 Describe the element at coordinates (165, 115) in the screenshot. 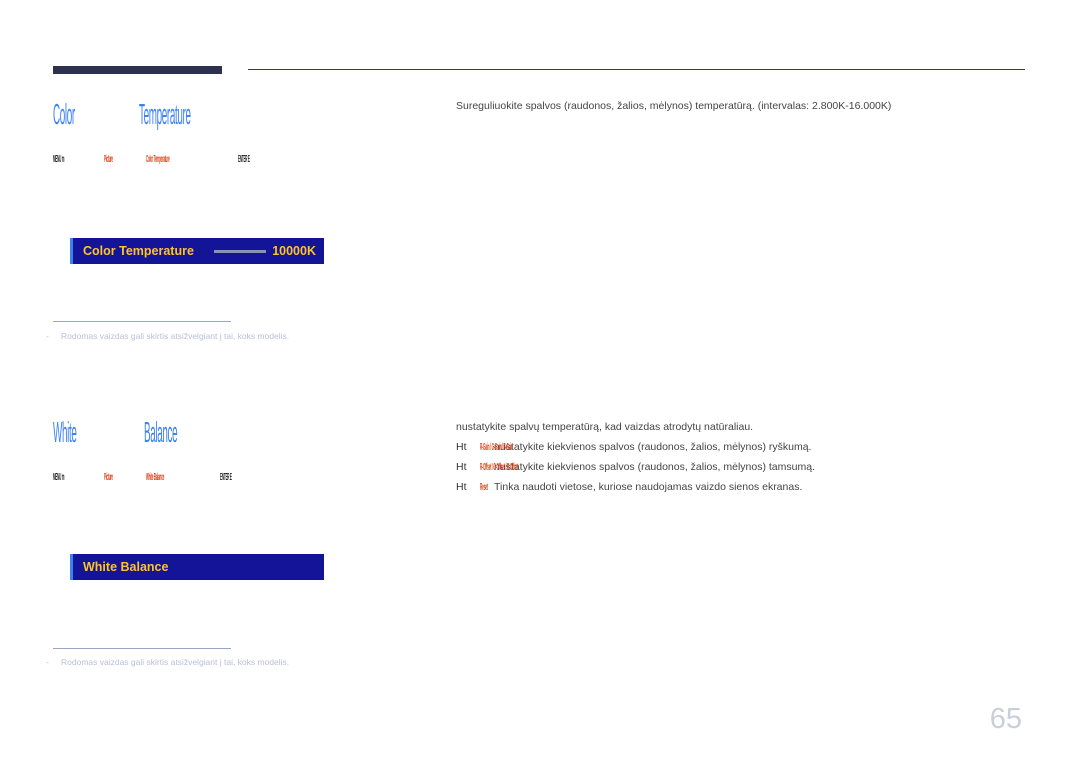

I see `heading-part-b: Temperature` at that location.